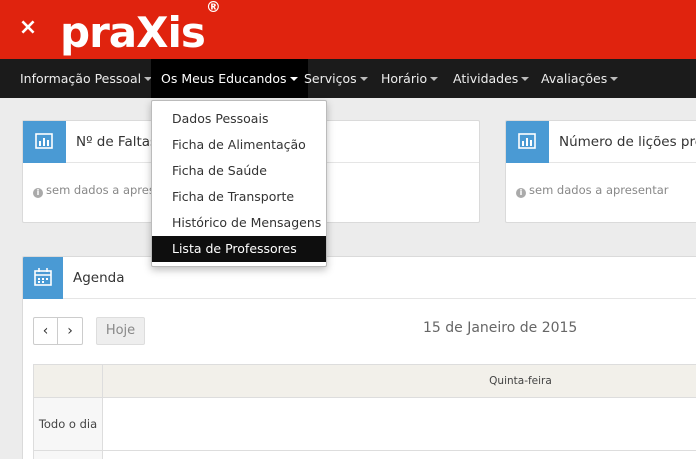 This screenshot has width=696, height=459. I want to click on menu-item-historico-mensagens: Histórico de Mensagens, so click(239, 223).